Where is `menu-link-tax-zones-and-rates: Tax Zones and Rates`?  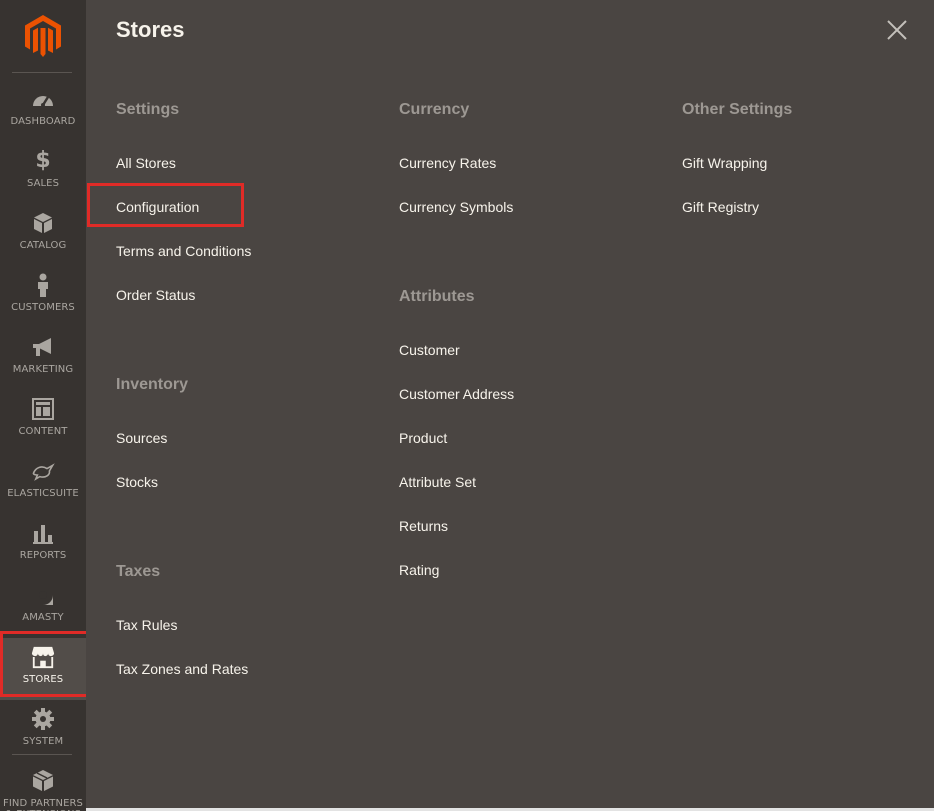 menu-link-tax-zones-and-rates: Tax Zones and Rates is located at coordinates (182, 669).